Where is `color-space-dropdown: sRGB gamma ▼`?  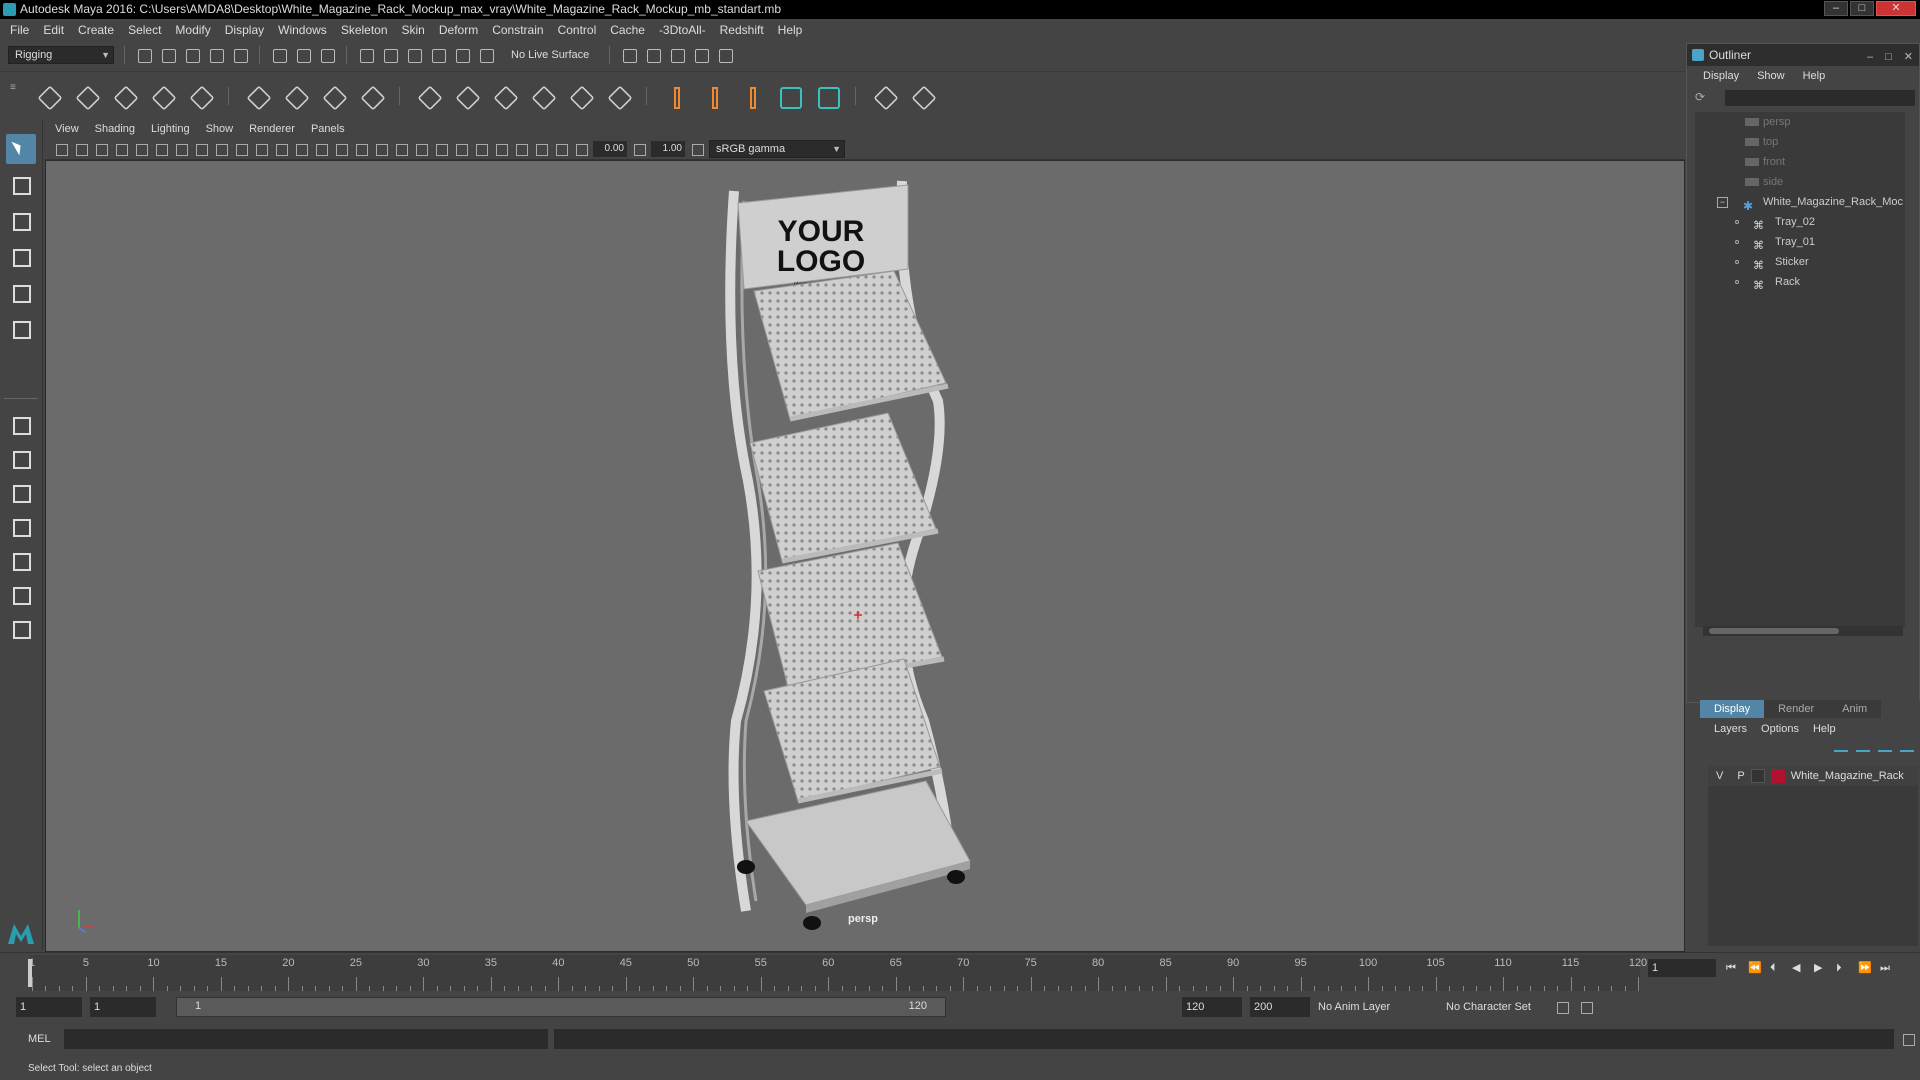 color-space-dropdown: sRGB gamma ▼ is located at coordinates (777, 148).